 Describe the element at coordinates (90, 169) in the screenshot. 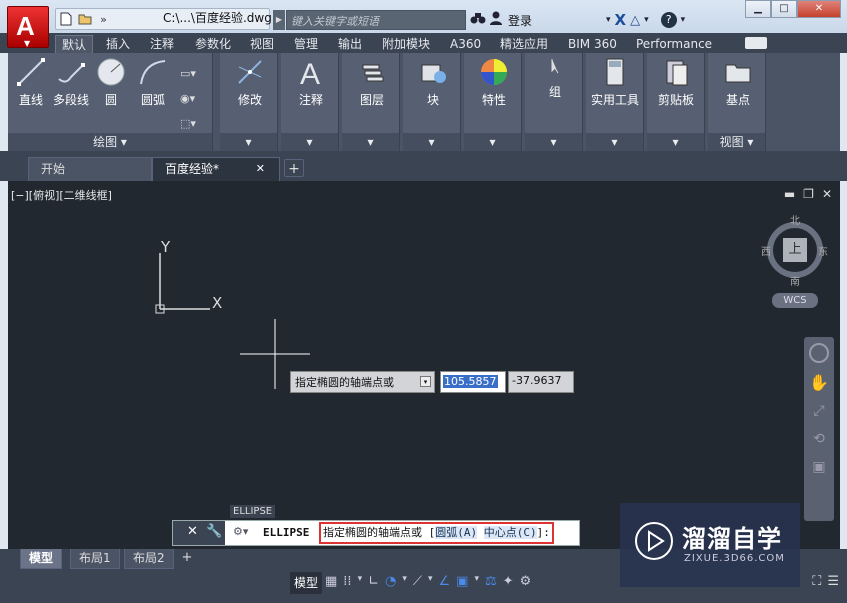

I see `tab-start: 开始` at that location.